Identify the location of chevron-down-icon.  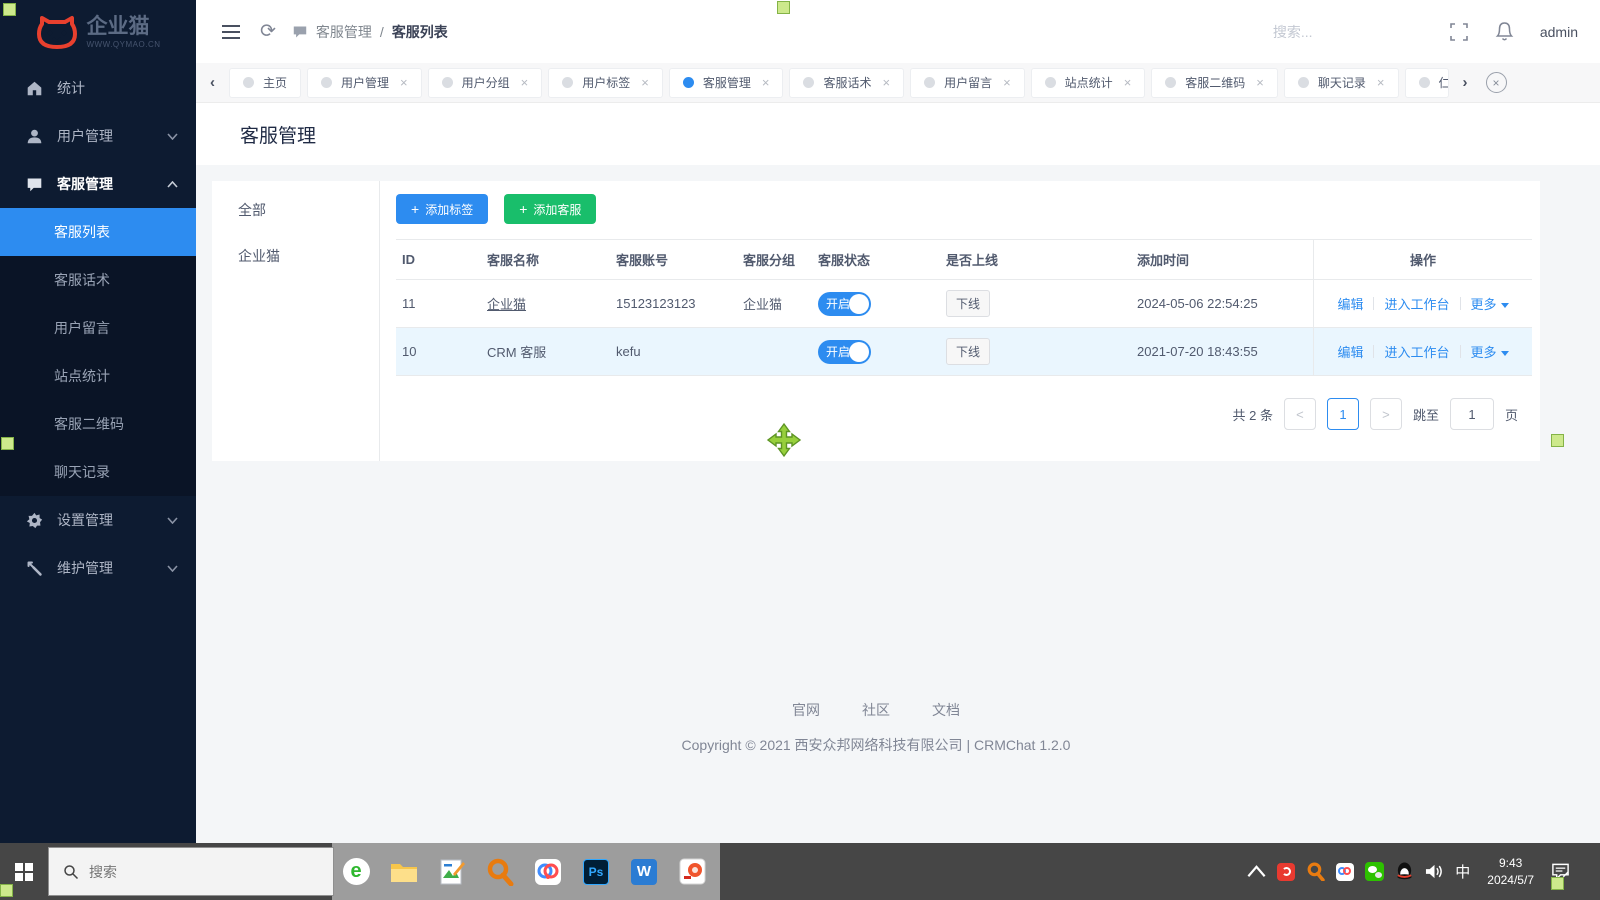
(172, 568).